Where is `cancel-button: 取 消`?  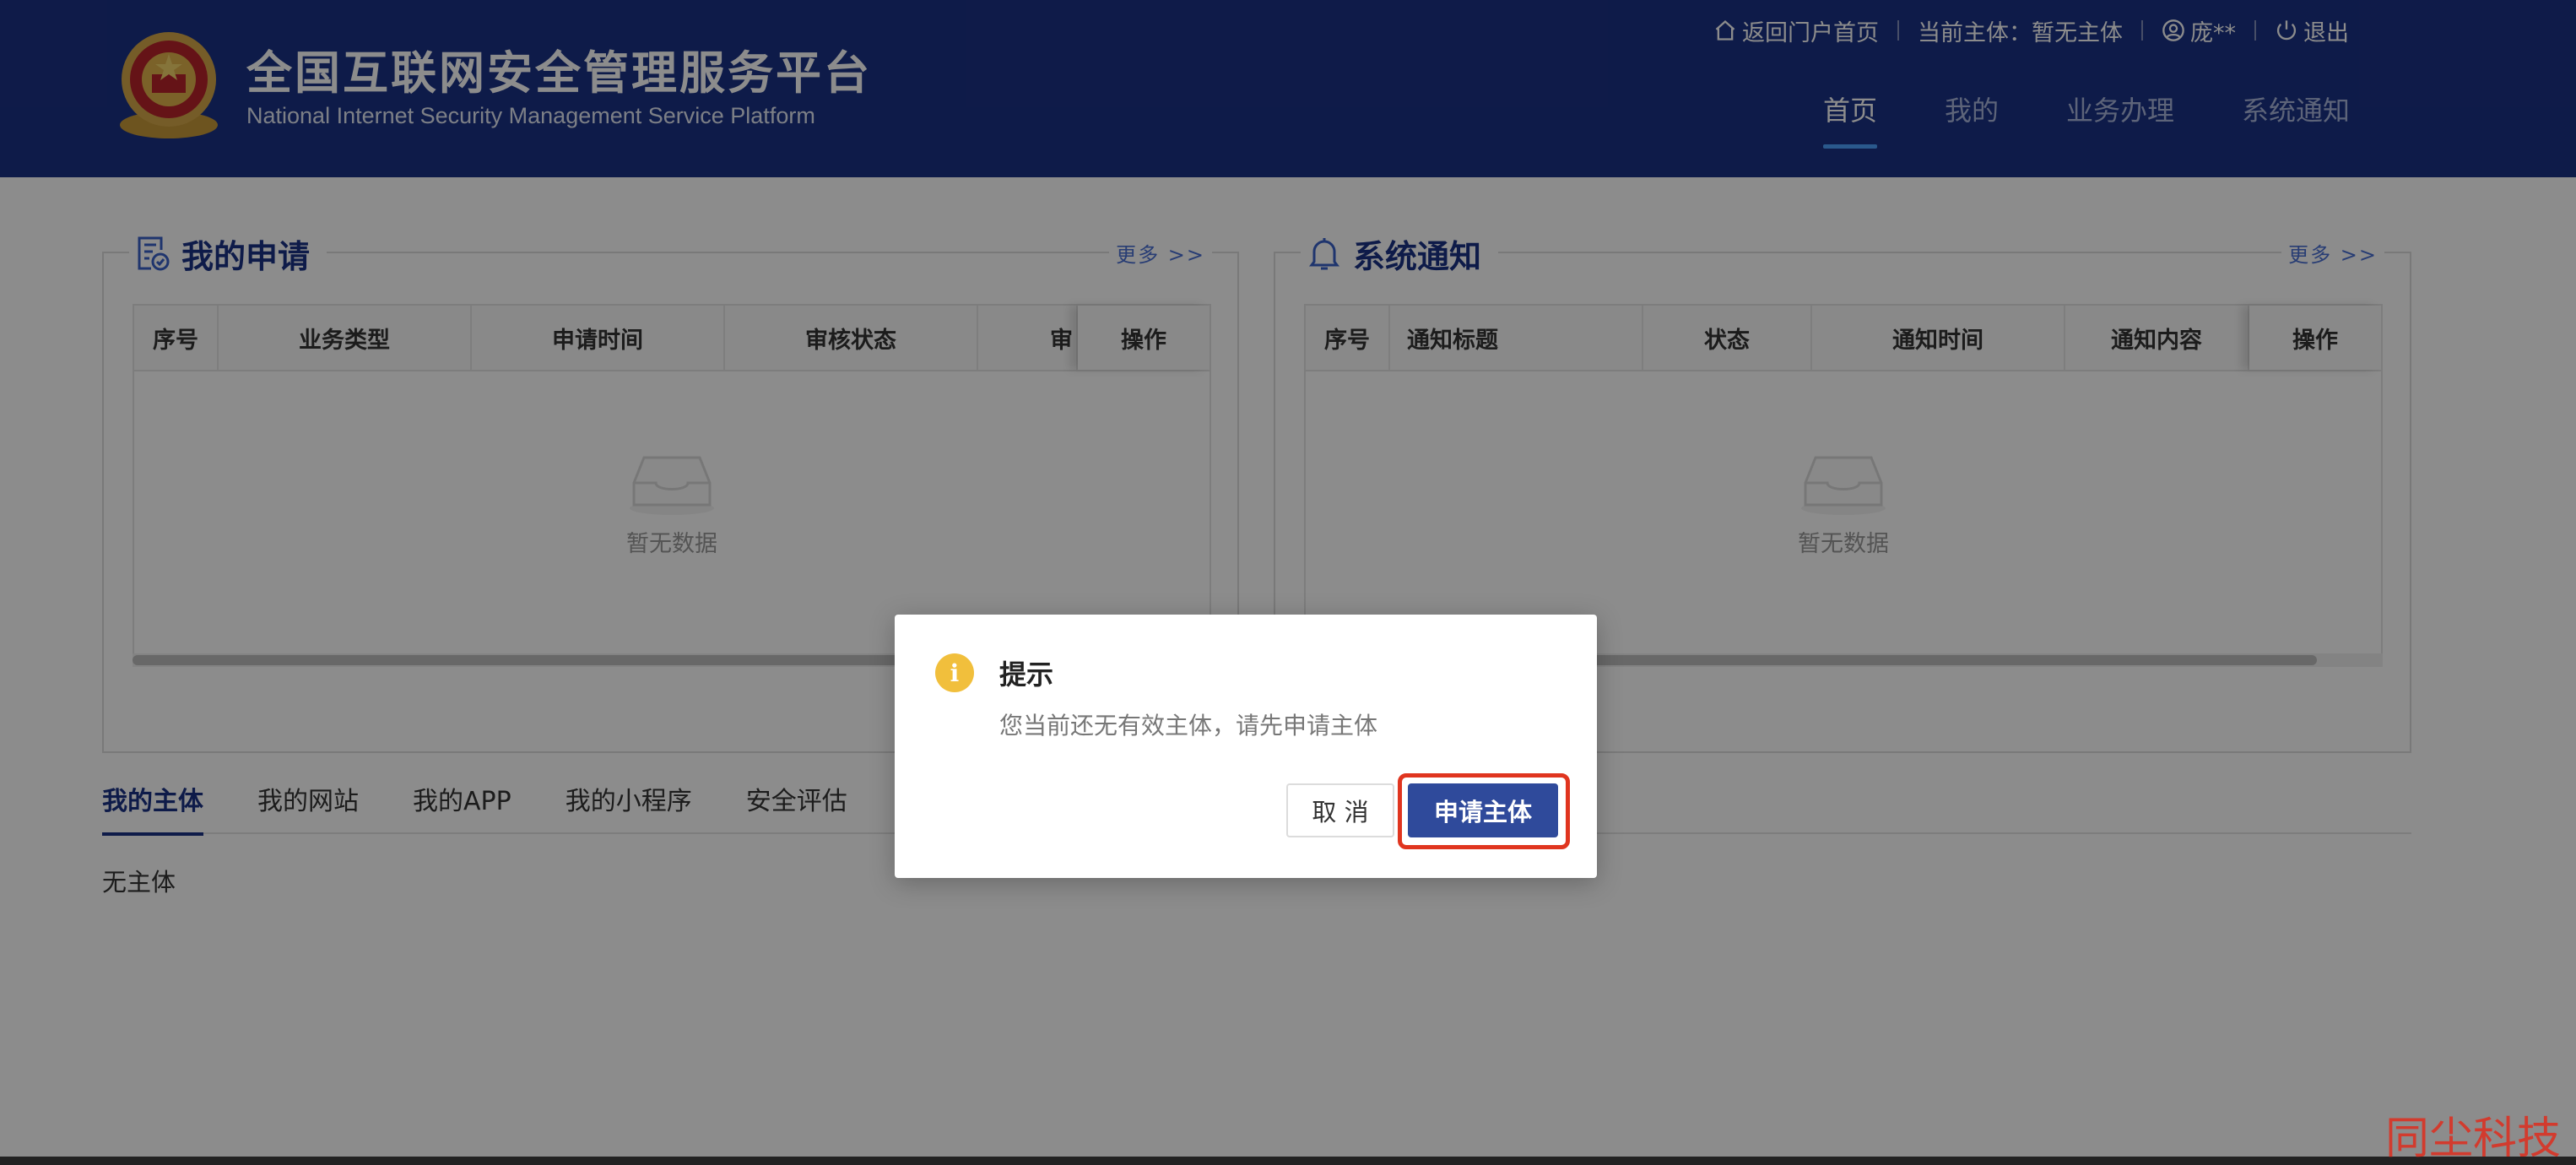 cancel-button: 取 消 is located at coordinates (1340, 810).